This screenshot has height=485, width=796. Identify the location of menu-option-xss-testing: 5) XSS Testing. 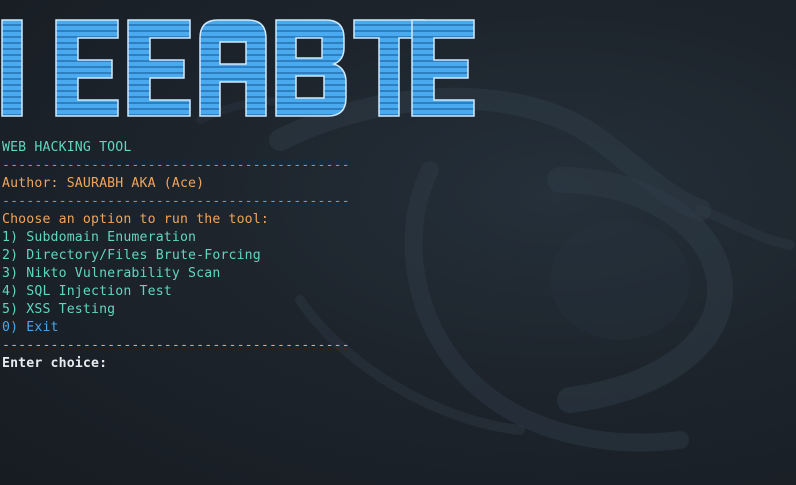
(59, 309).